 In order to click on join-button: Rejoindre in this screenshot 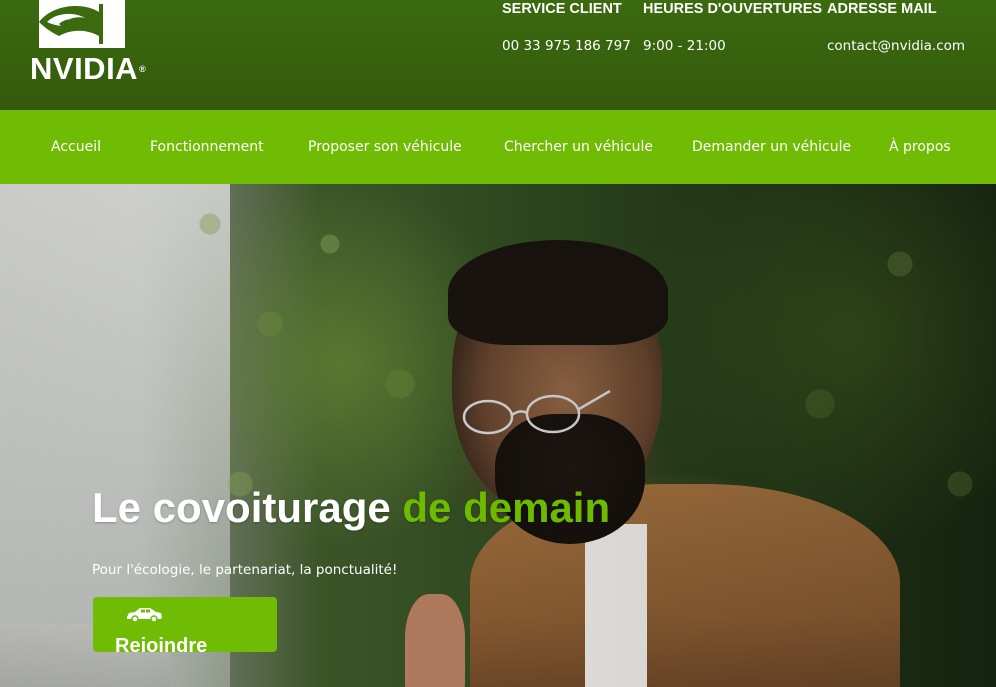, I will do `click(185, 624)`.